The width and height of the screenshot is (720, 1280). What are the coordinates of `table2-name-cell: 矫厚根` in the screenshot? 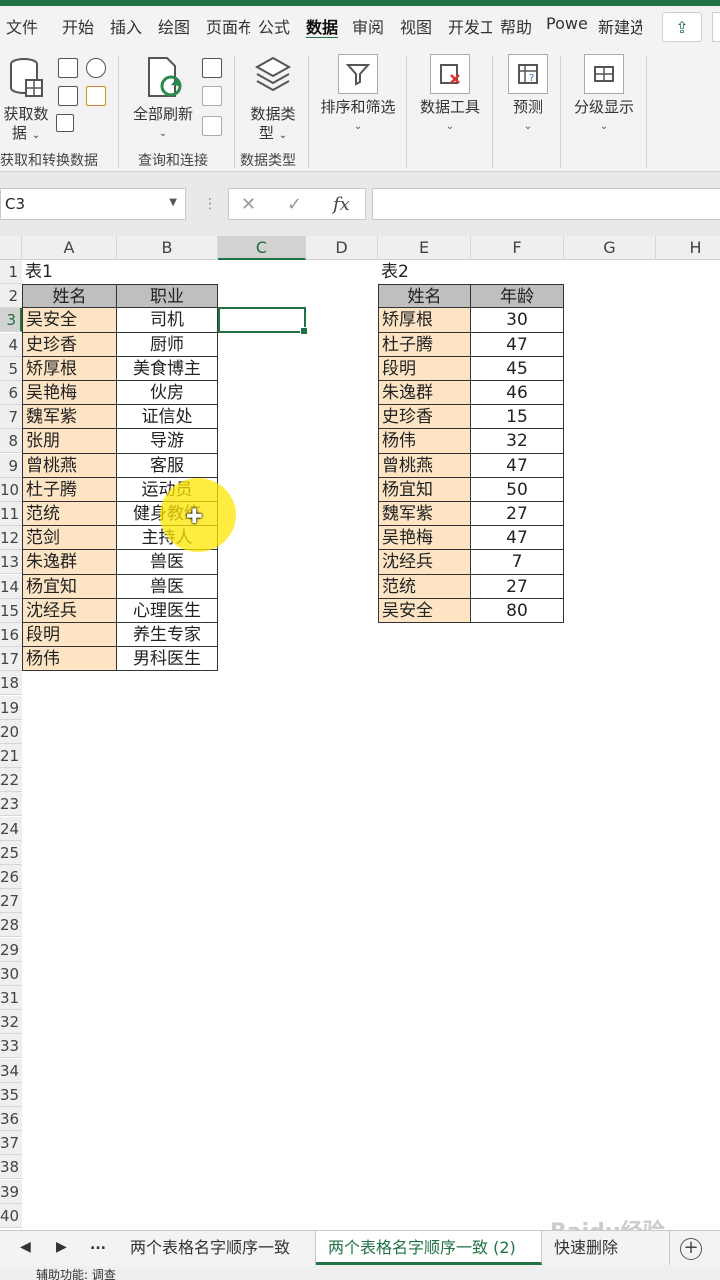 It's located at (424, 320).